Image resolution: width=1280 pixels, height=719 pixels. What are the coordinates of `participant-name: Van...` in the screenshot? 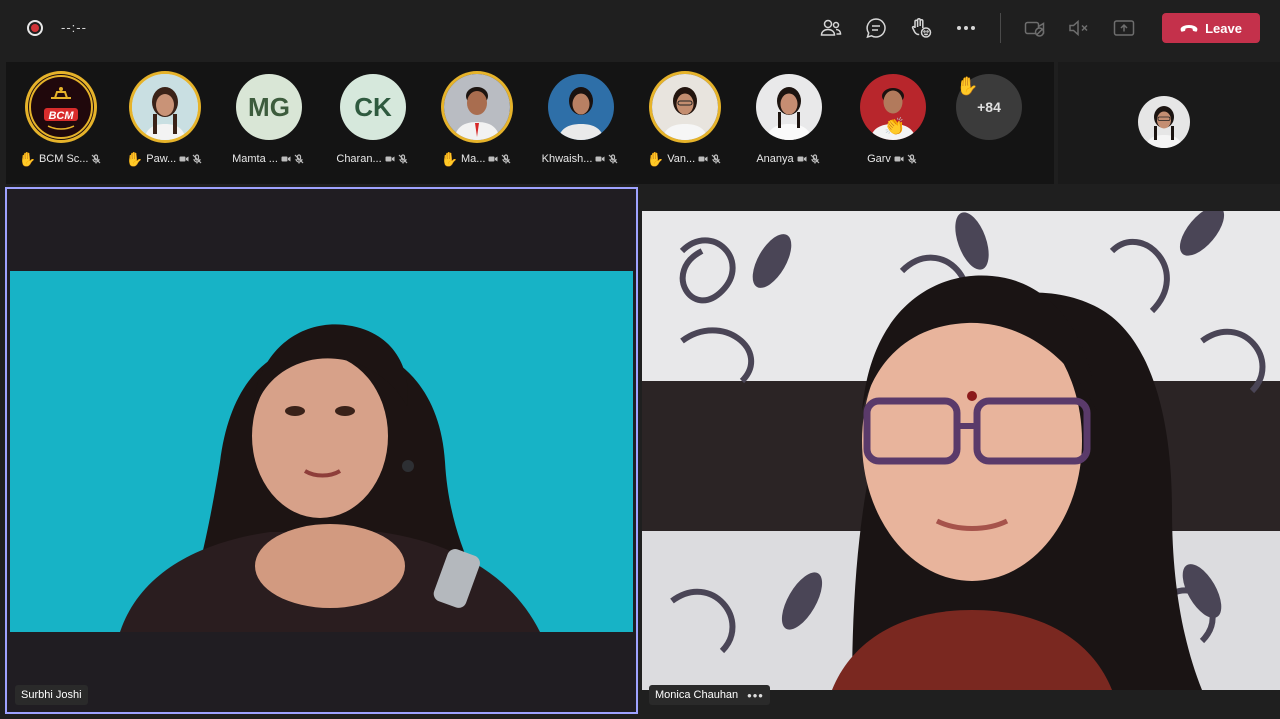 It's located at (681, 159).